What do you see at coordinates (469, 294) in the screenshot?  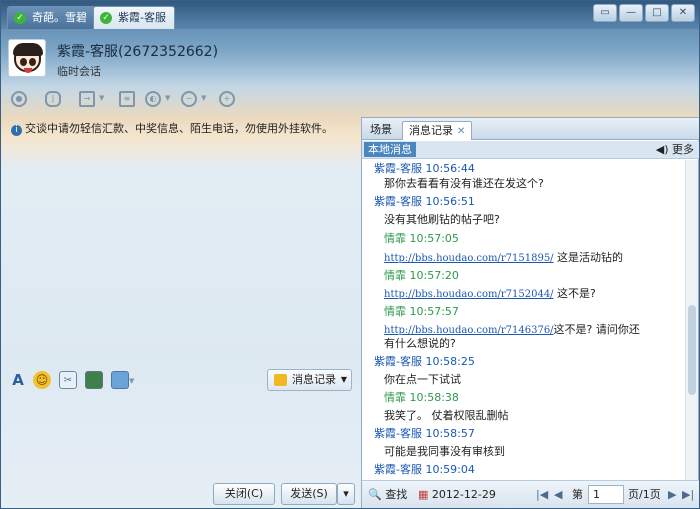 I see `message-link: http://bbs.houdao.com/r7152044/` at bounding box center [469, 294].